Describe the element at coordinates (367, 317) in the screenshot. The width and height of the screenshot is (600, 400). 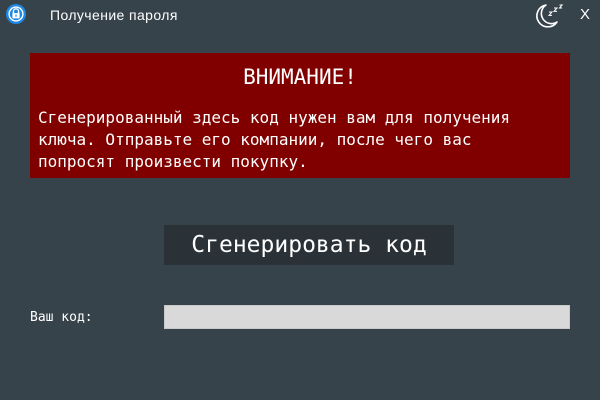
I see `code-input` at that location.